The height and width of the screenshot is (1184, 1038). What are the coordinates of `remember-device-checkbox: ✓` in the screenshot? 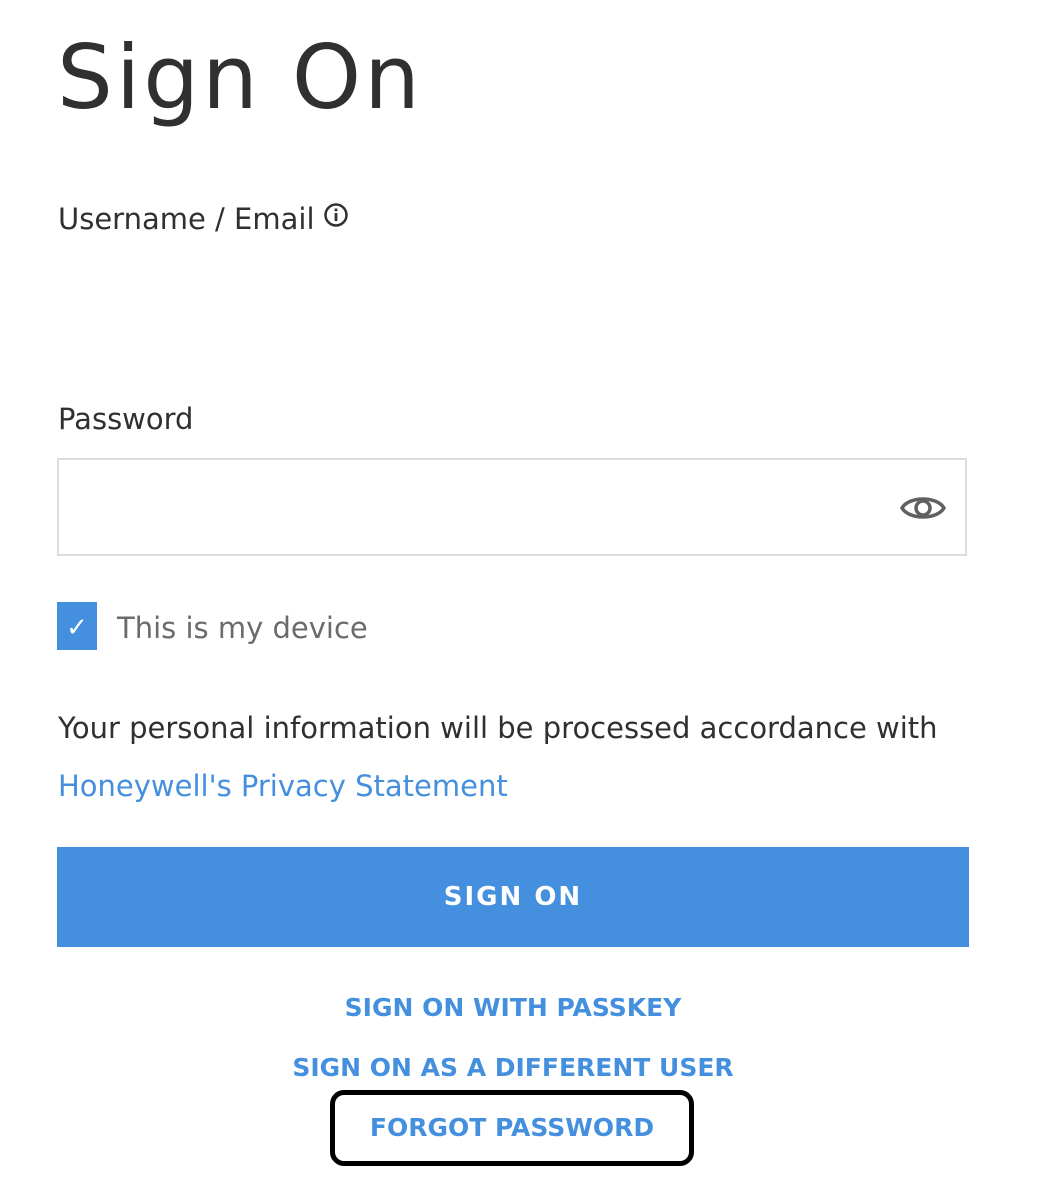 It's located at (77, 626).